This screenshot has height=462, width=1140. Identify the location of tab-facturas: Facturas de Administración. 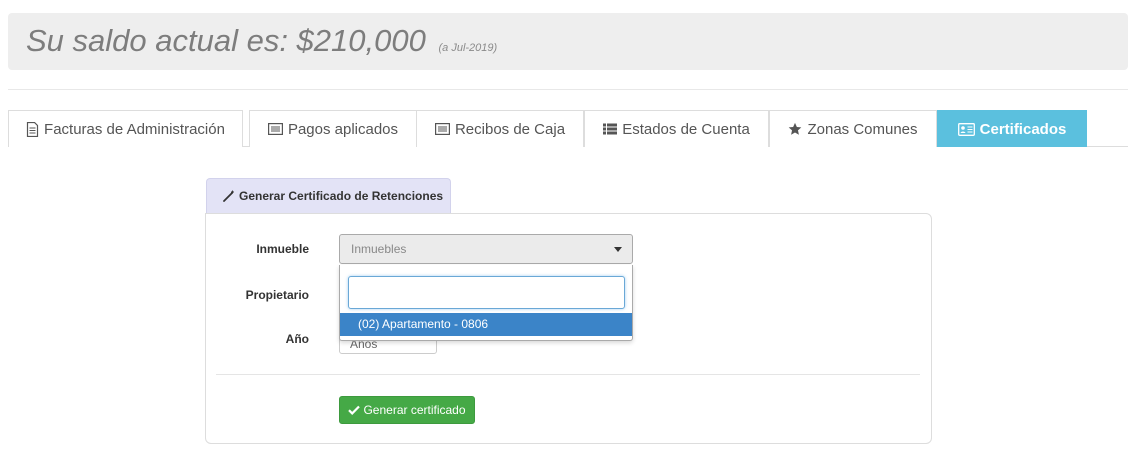
(125, 128).